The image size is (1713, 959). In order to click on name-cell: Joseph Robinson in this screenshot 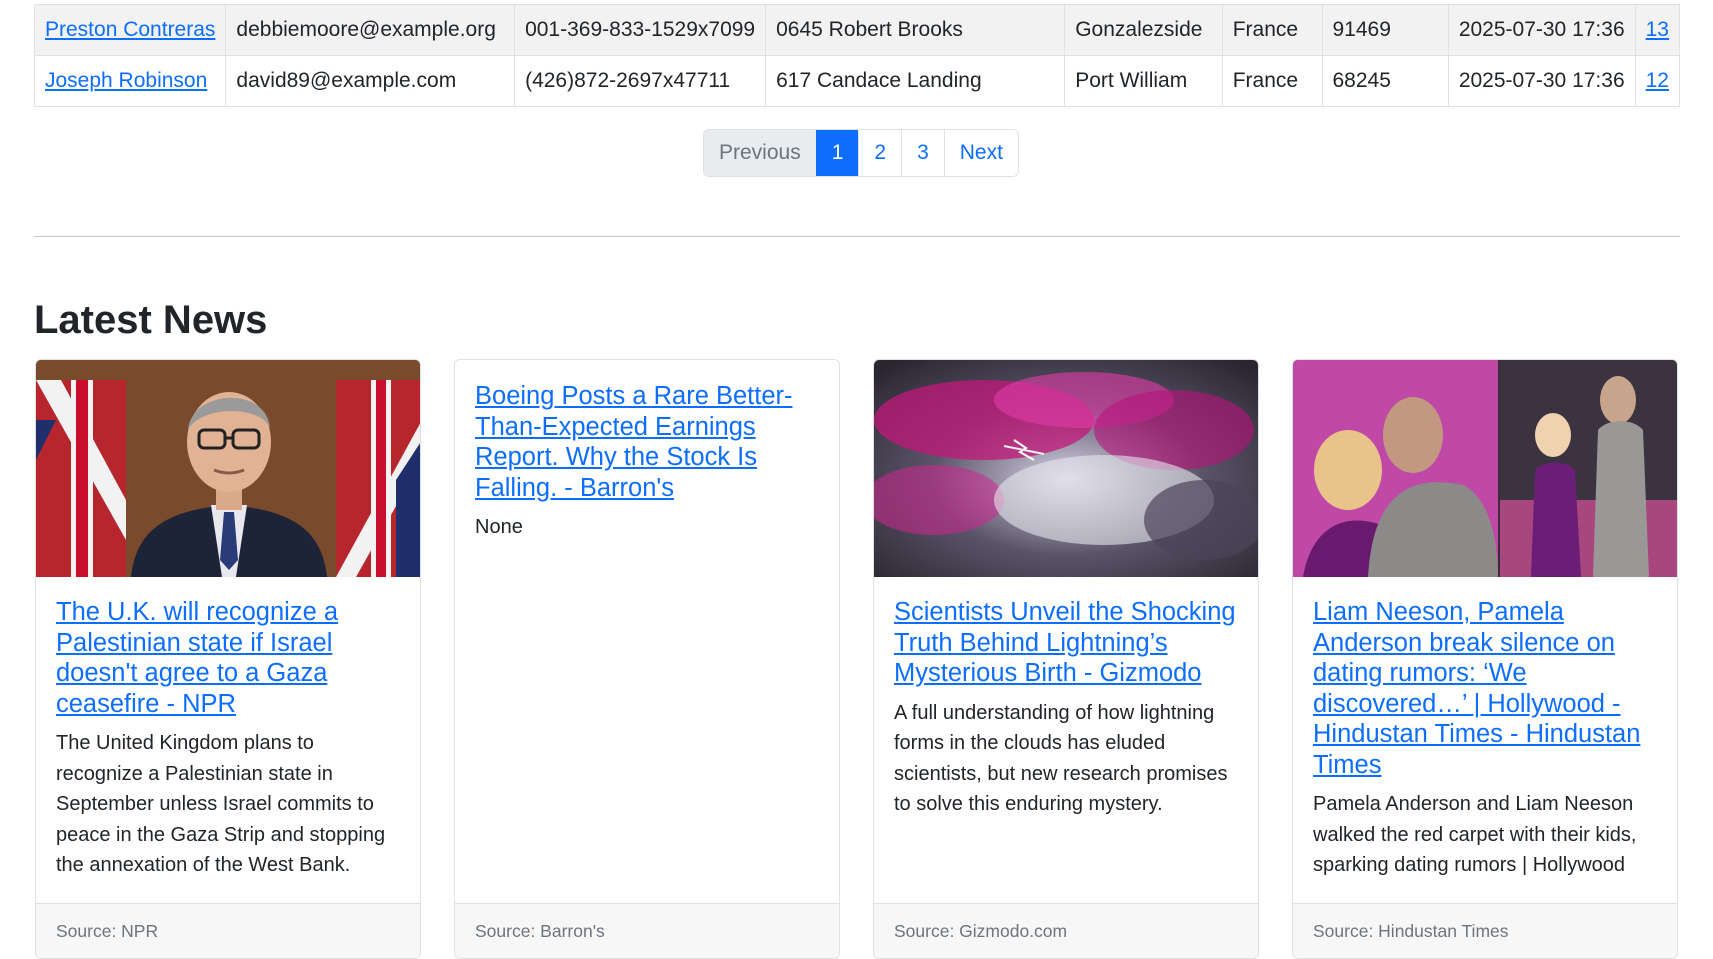, I will do `click(130, 81)`.